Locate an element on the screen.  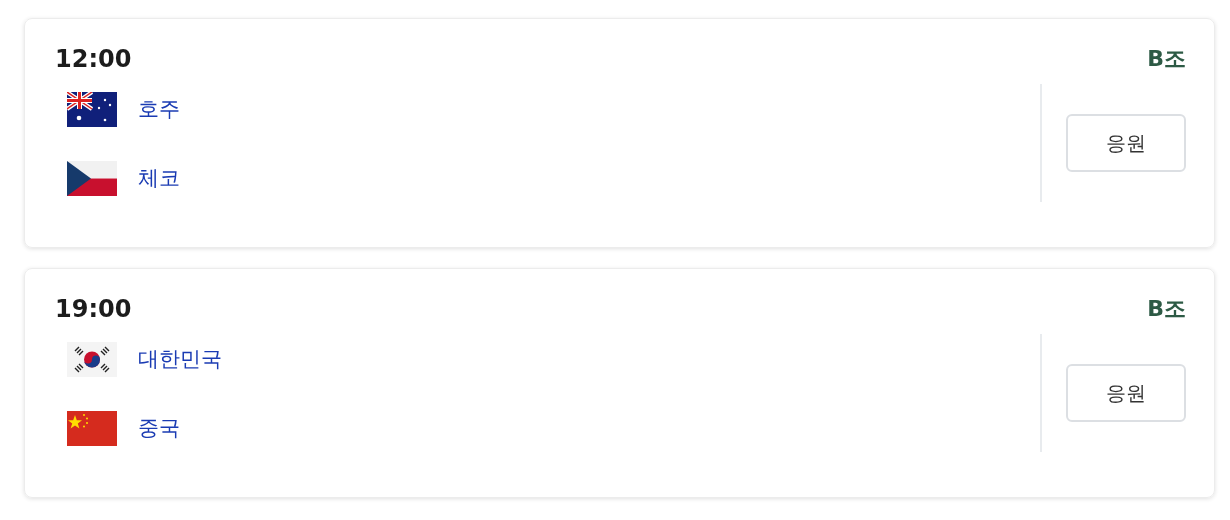
match-time: 19:00 is located at coordinates (93, 309).